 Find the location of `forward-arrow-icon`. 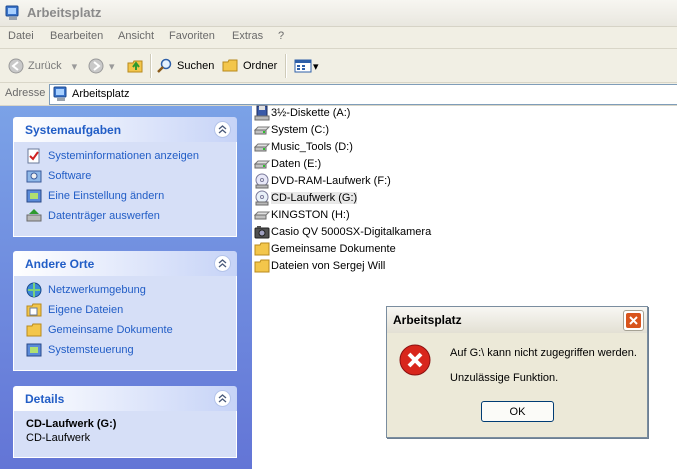

forward-arrow-icon is located at coordinates (96, 66).